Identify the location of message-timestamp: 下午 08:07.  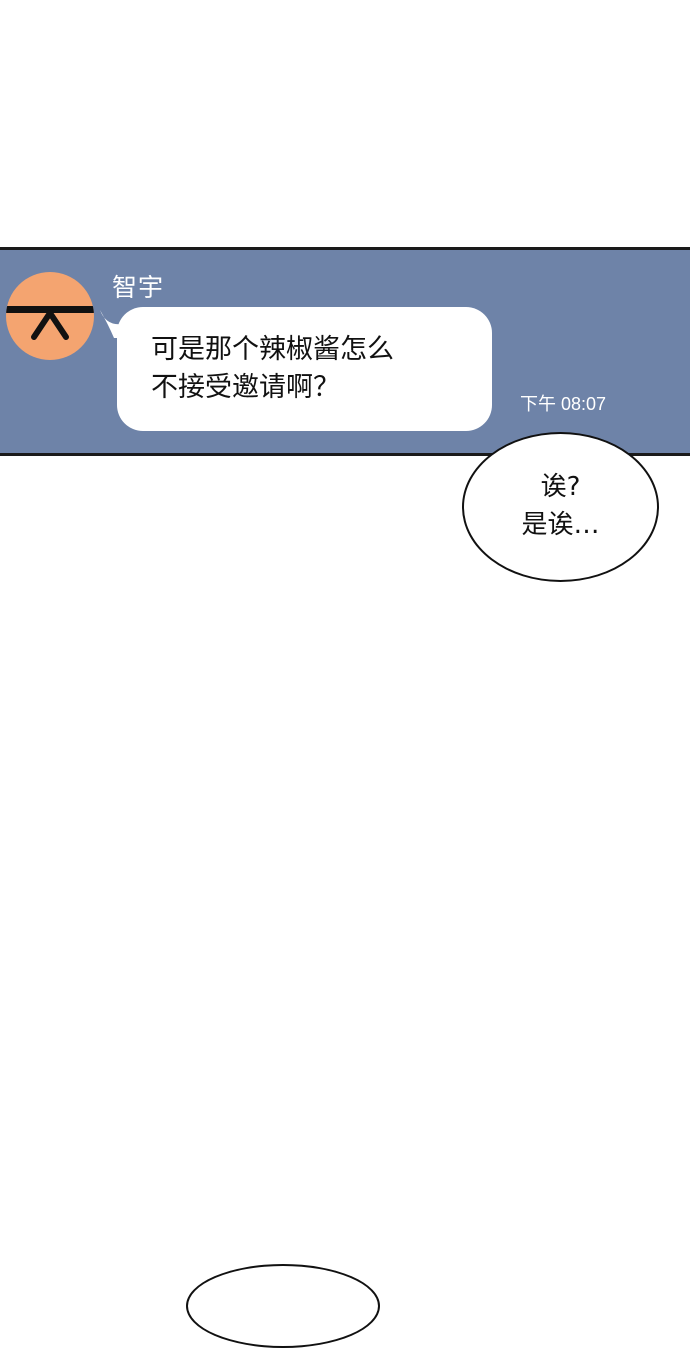
(563, 404).